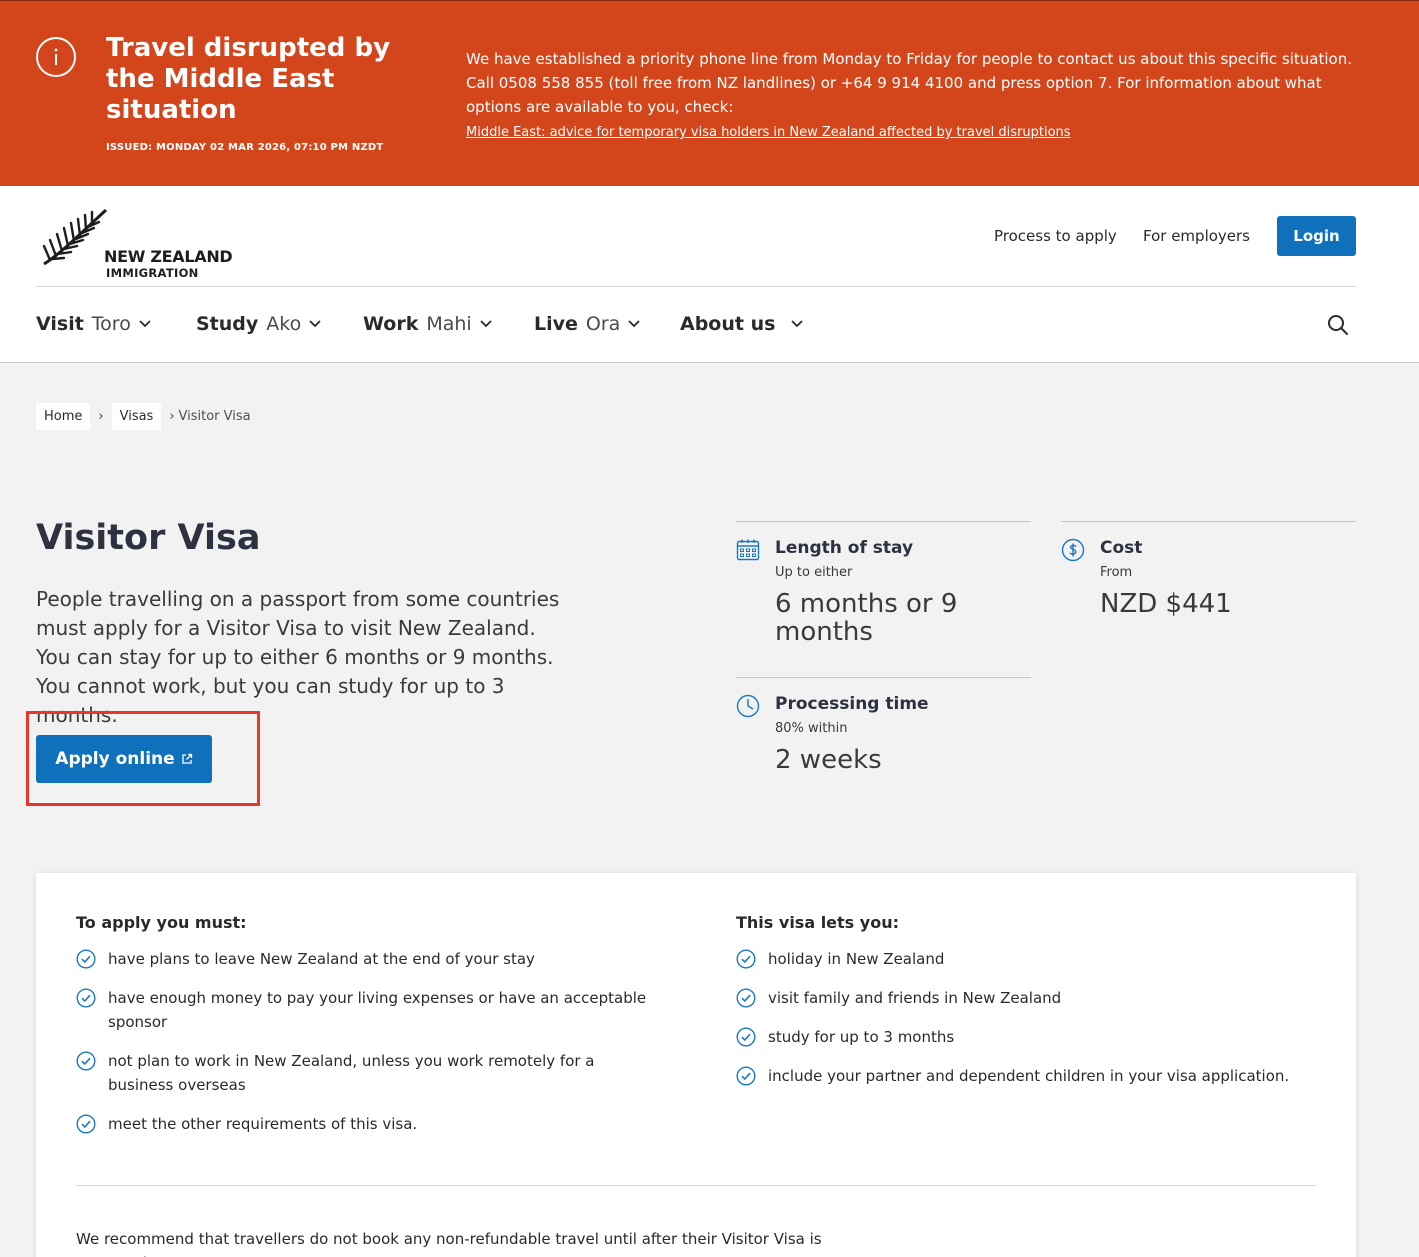 The height and width of the screenshot is (1257, 1419). What do you see at coordinates (828, 760) in the screenshot?
I see `fact-value: 2 weeks` at bounding box center [828, 760].